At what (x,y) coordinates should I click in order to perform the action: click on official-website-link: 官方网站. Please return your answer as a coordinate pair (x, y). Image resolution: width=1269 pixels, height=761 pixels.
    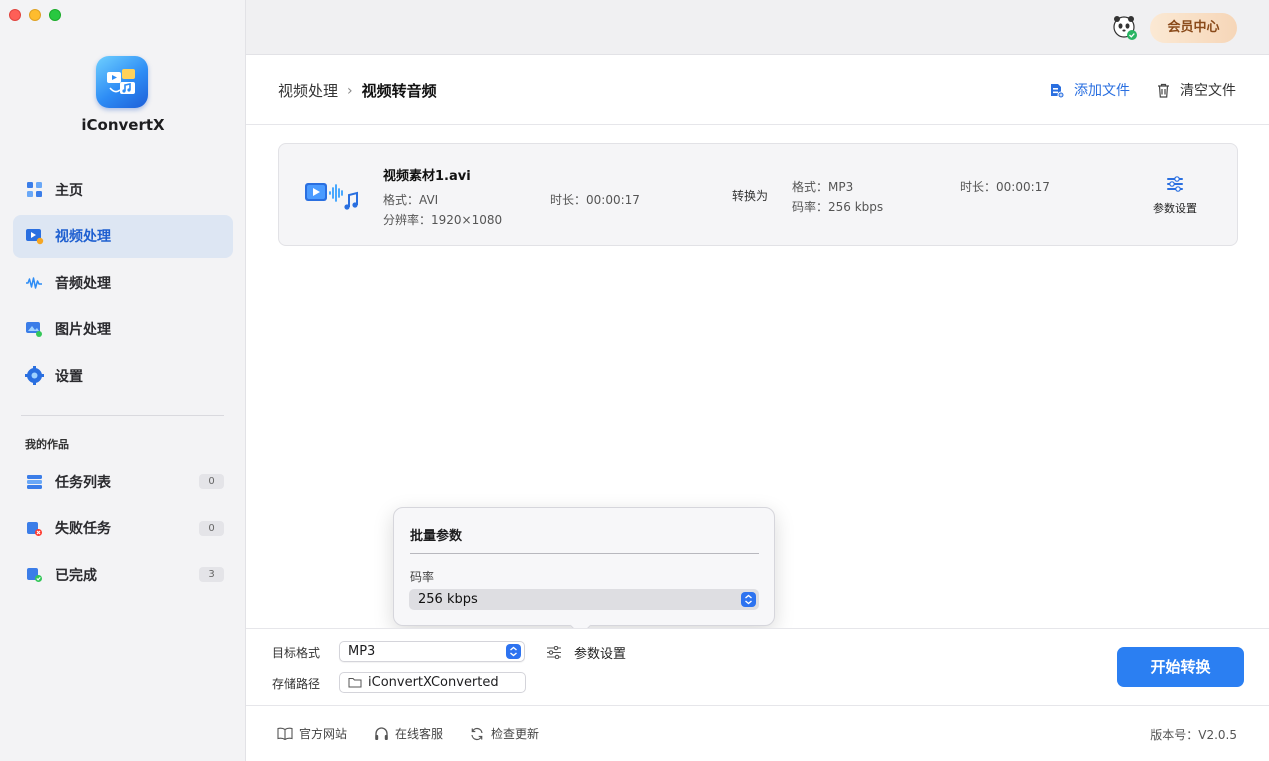
    Looking at the image, I should click on (312, 733).